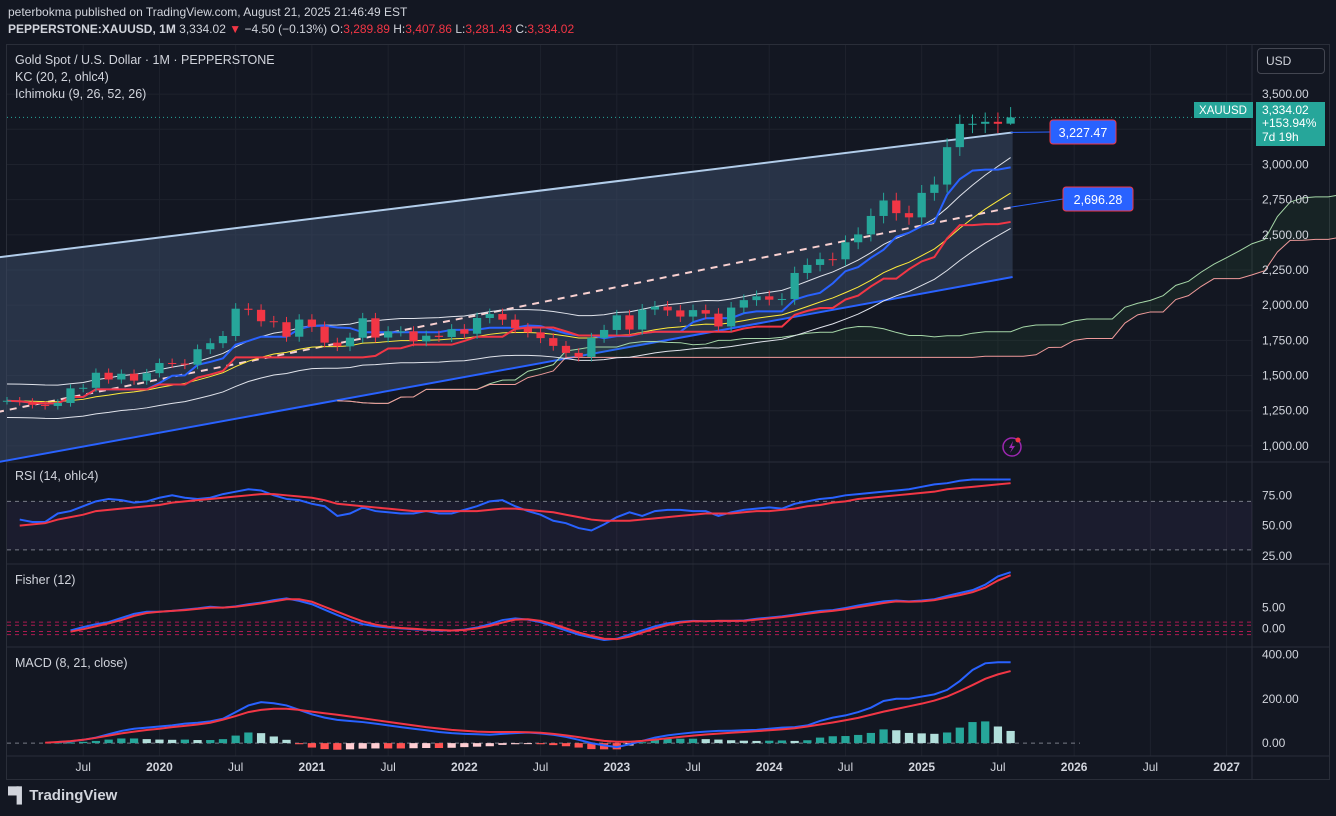  Describe the element at coordinates (629, 606) in the screenshot. I see `fisher-pane` at that location.